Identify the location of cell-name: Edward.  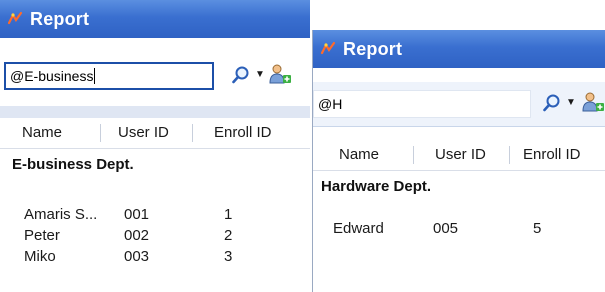
(358, 228).